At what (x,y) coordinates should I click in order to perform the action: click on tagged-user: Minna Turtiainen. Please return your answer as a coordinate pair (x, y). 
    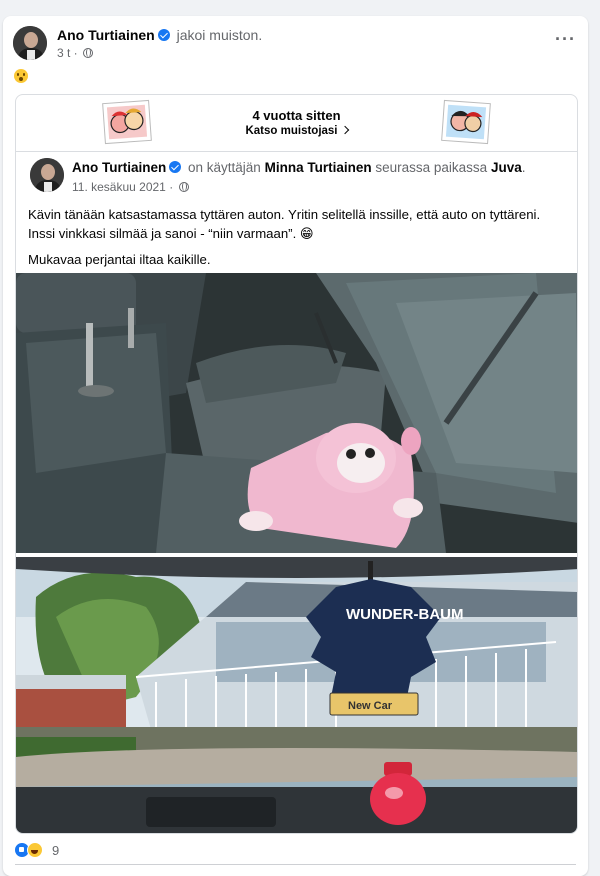
    Looking at the image, I should click on (318, 167).